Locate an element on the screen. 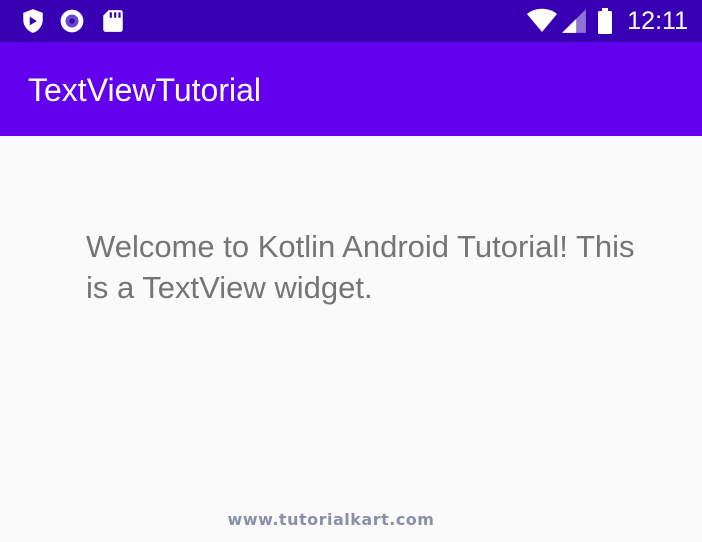 Image resolution: width=702 pixels, height=542 pixels. watermark: www.tutorialkart.com is located at coordinates (331, 519).